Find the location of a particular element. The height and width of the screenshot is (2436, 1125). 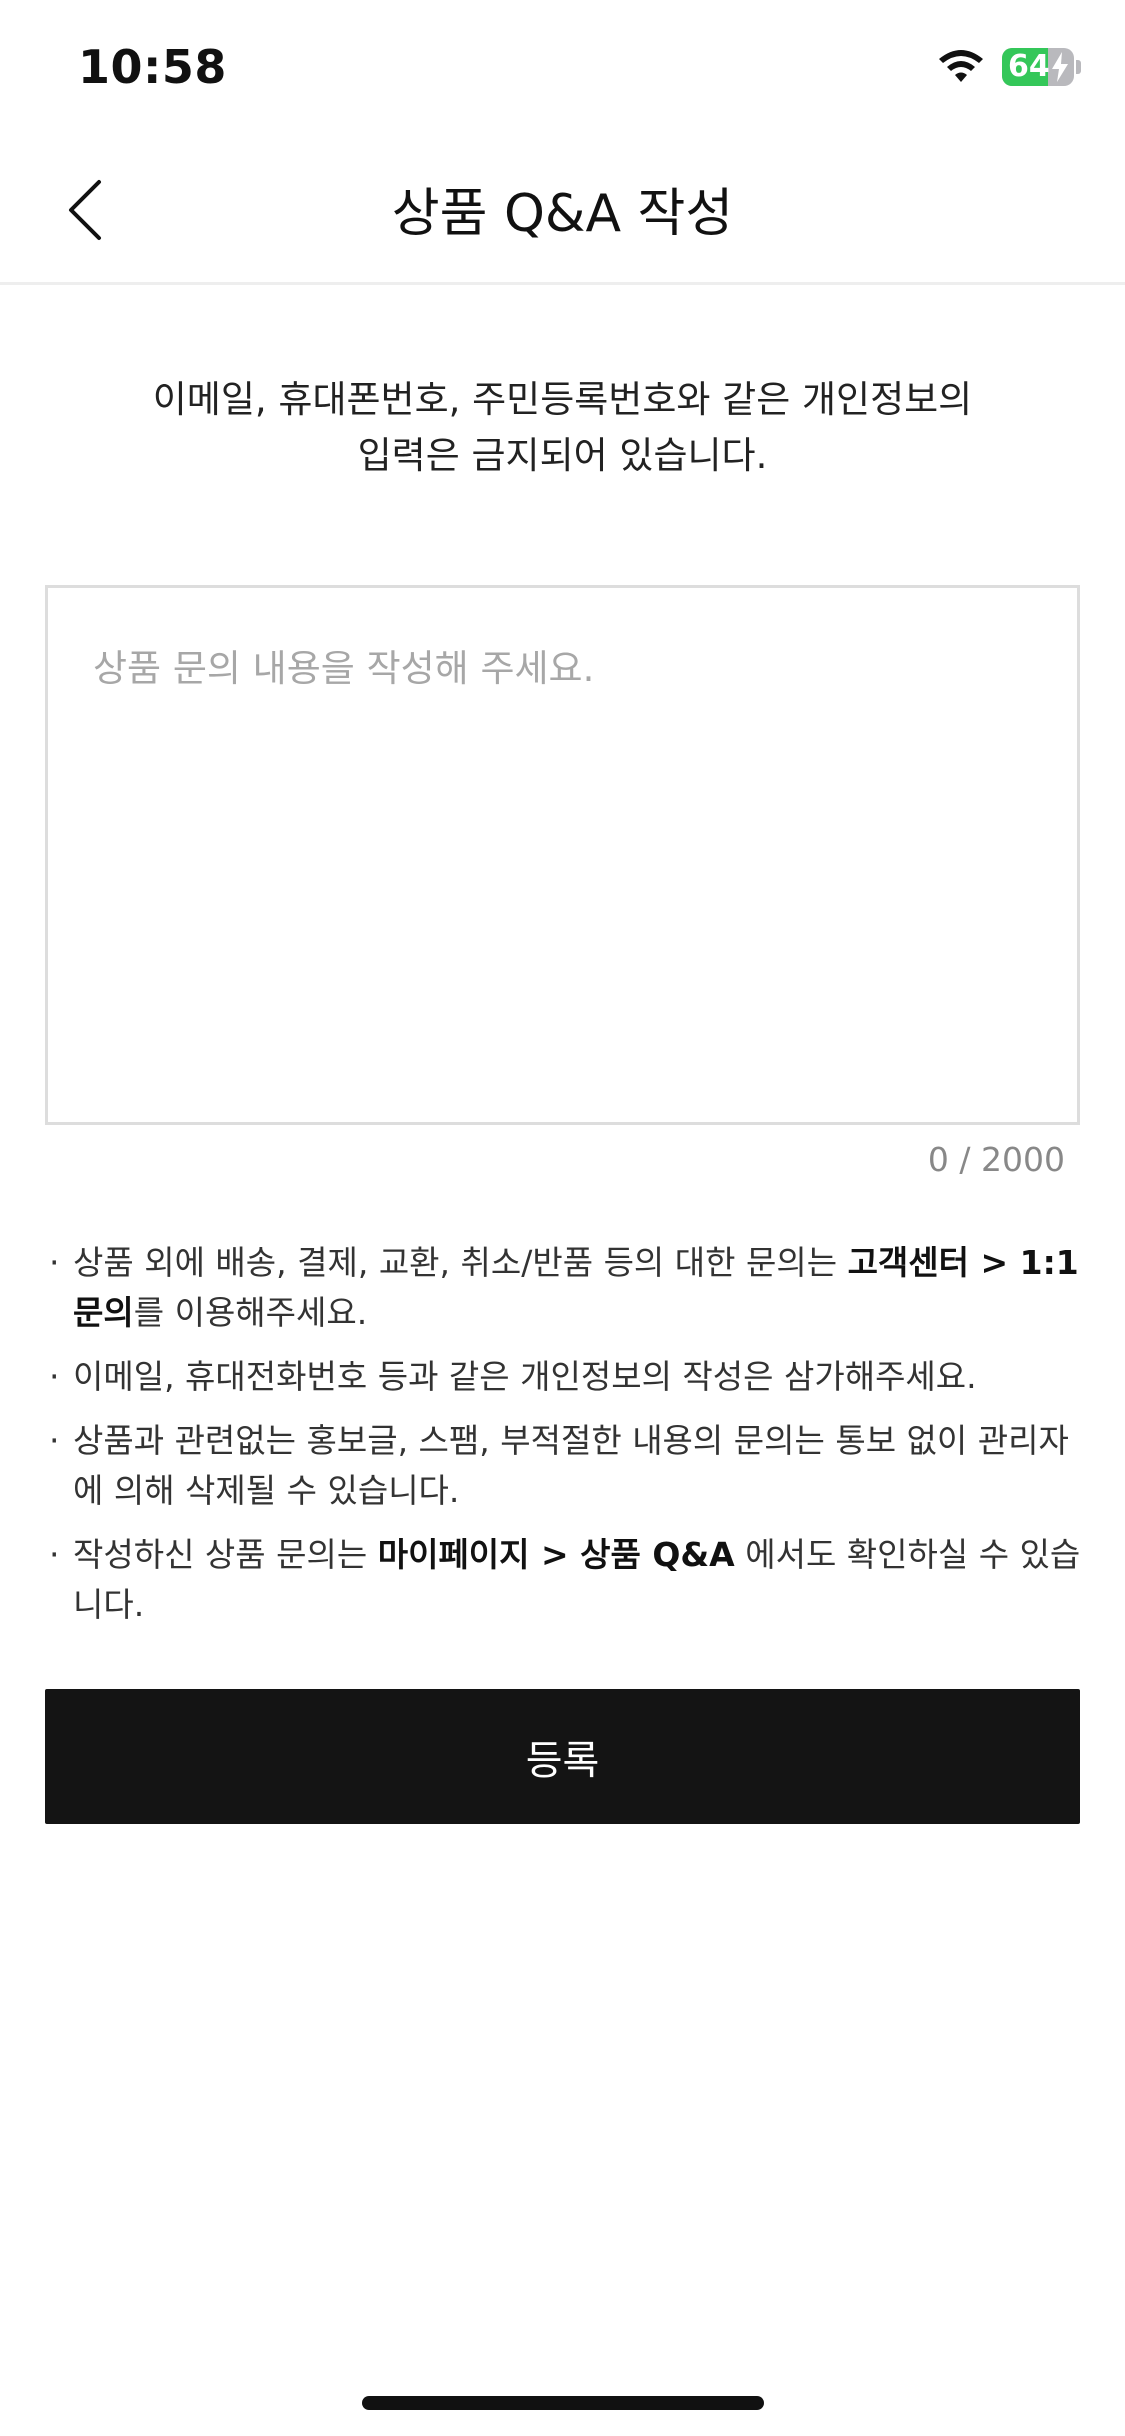

charging-bolt-icon is located at coordinates (1060, 67).